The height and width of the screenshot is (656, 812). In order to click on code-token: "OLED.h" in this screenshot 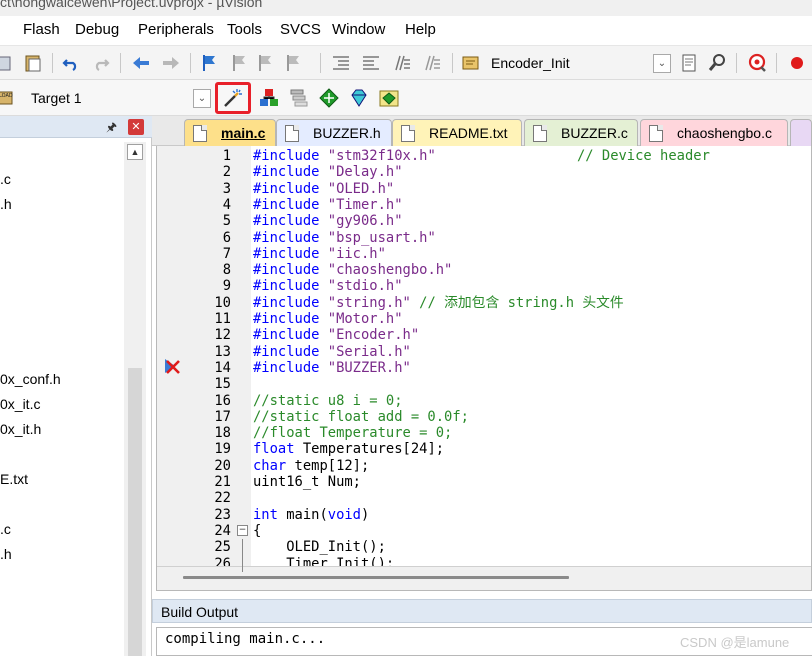, I will do `click(361, 188)`.